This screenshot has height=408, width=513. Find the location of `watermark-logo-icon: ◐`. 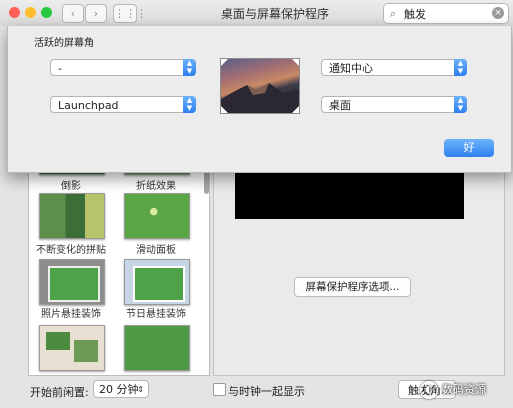

watermark-logo-icon: ◐ is located at coordinates (429, 390).